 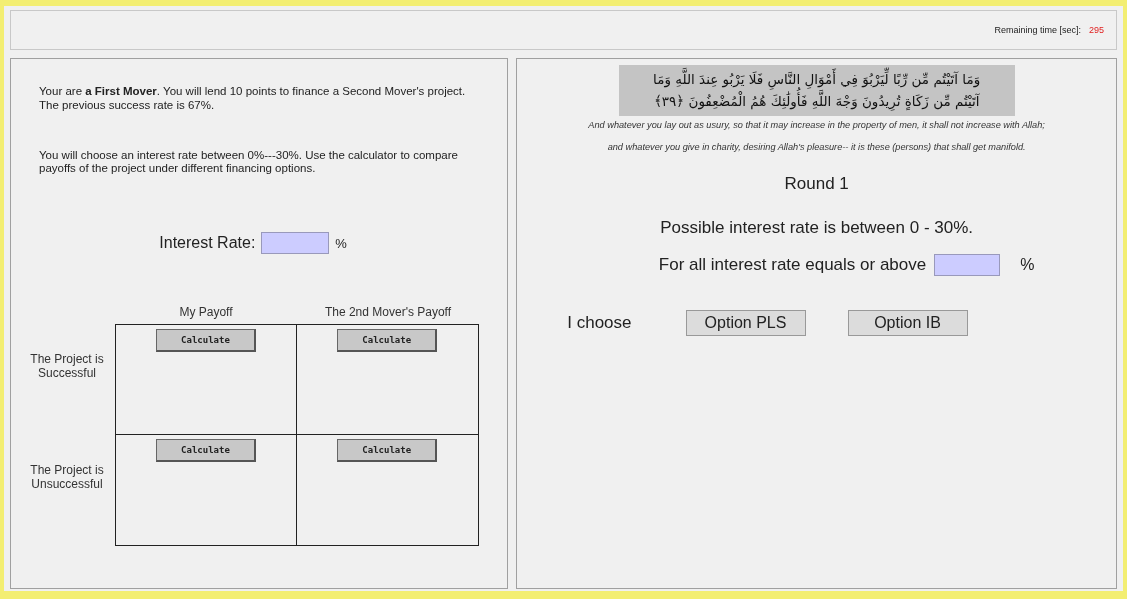 What do you see at coordinates (253, 99) in the screenshot?
I see `intro-text: Your are a First Mover. You will lend 10 points to finance a Second Mover's project. The previous success rate is 67%.` at bounding box center [253, 99].